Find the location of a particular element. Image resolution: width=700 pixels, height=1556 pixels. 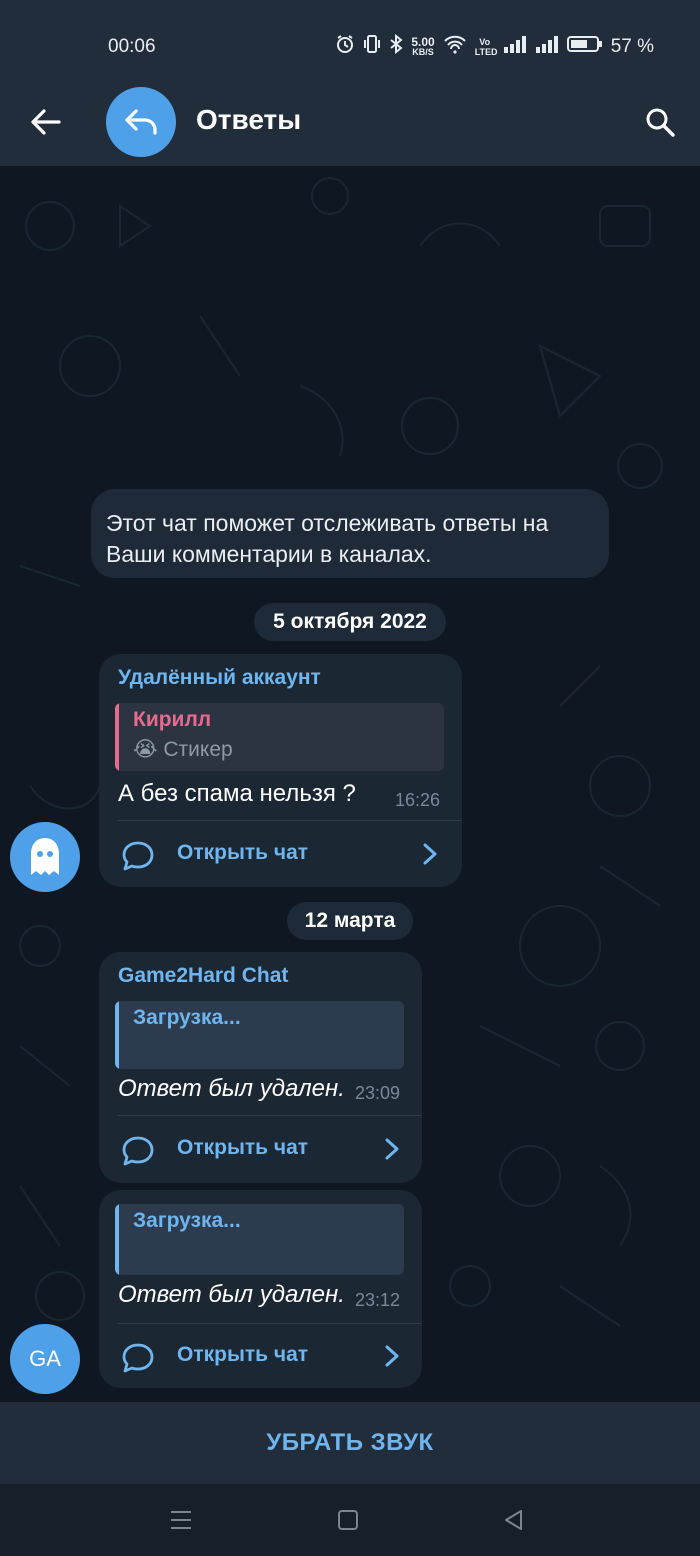

back-nav-button is located at coordinates (514, 1520).